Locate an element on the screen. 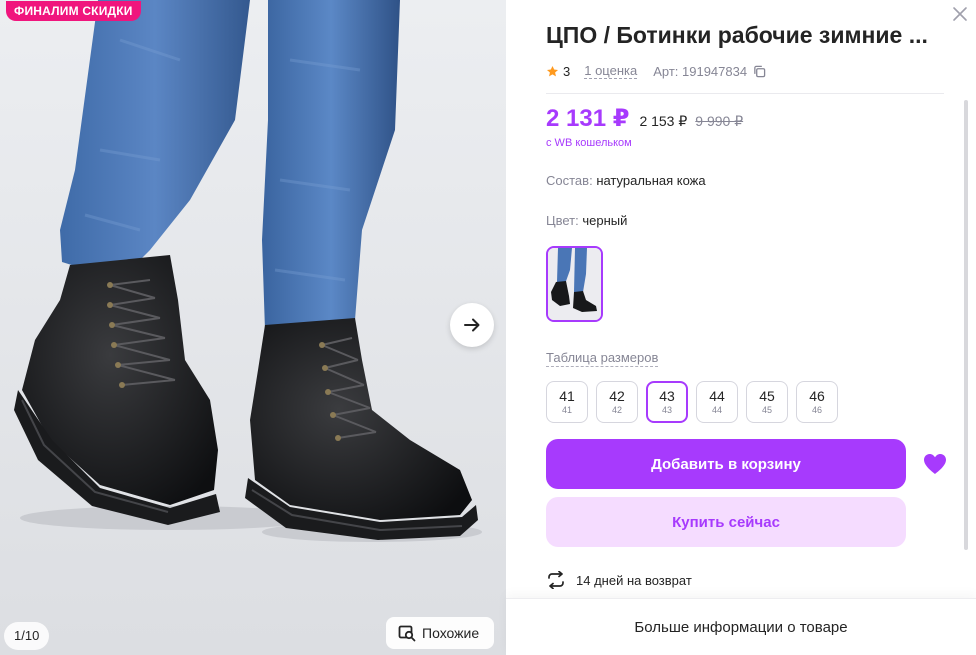 The width and height of the screenshot is (976, 655). price-without-wallet: 2 153 ₽ is located at coordinates (663, 121).